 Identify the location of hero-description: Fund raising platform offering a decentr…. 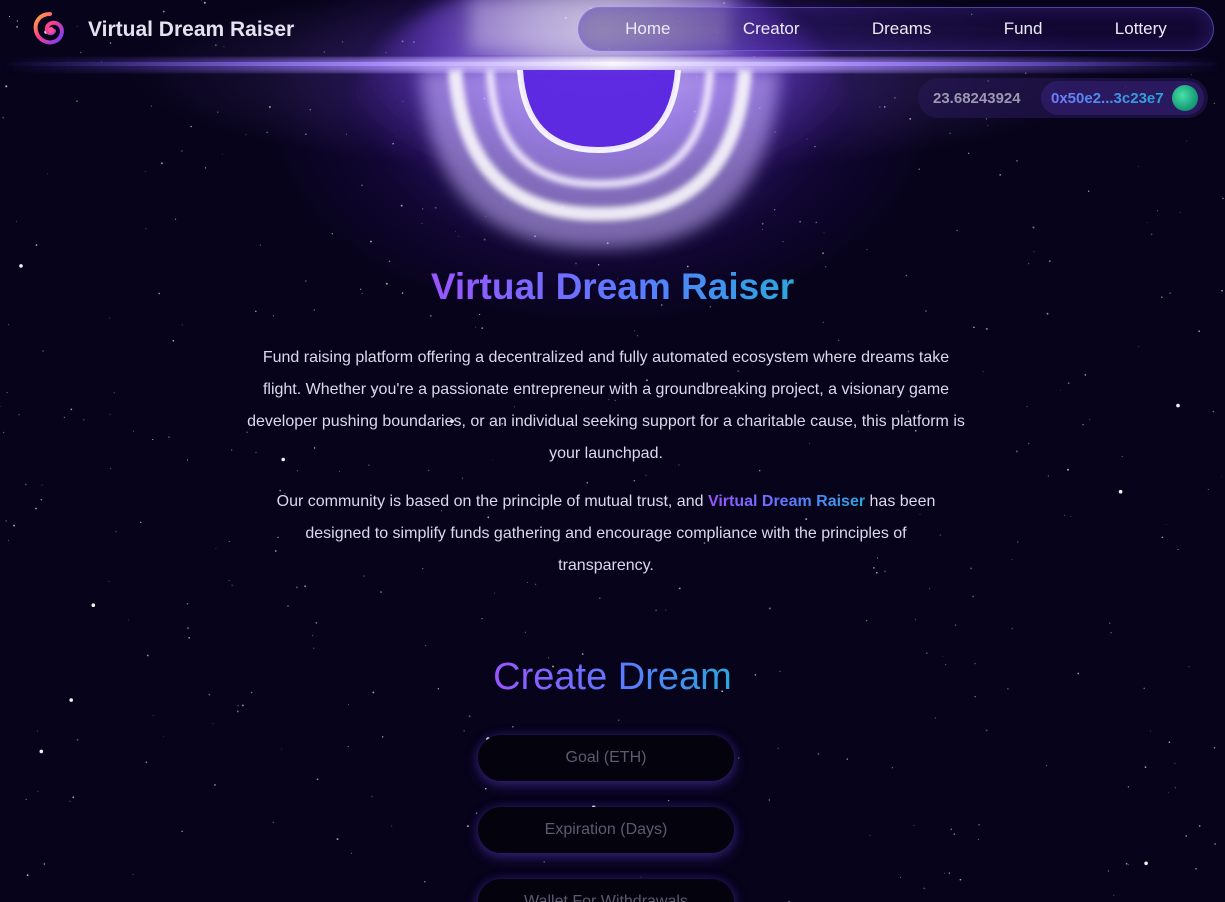
(606, 405).